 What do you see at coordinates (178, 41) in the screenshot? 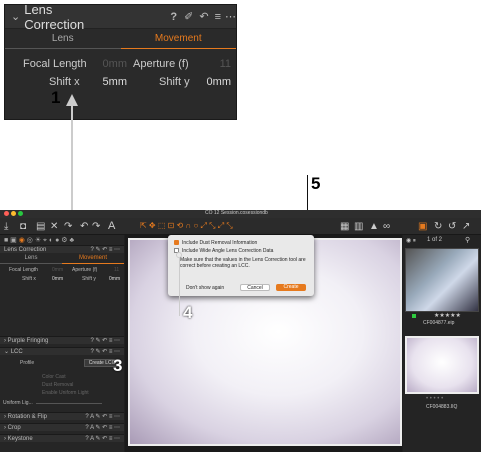
I see `tab-movement: Movement` at bounding box center [178, 41].